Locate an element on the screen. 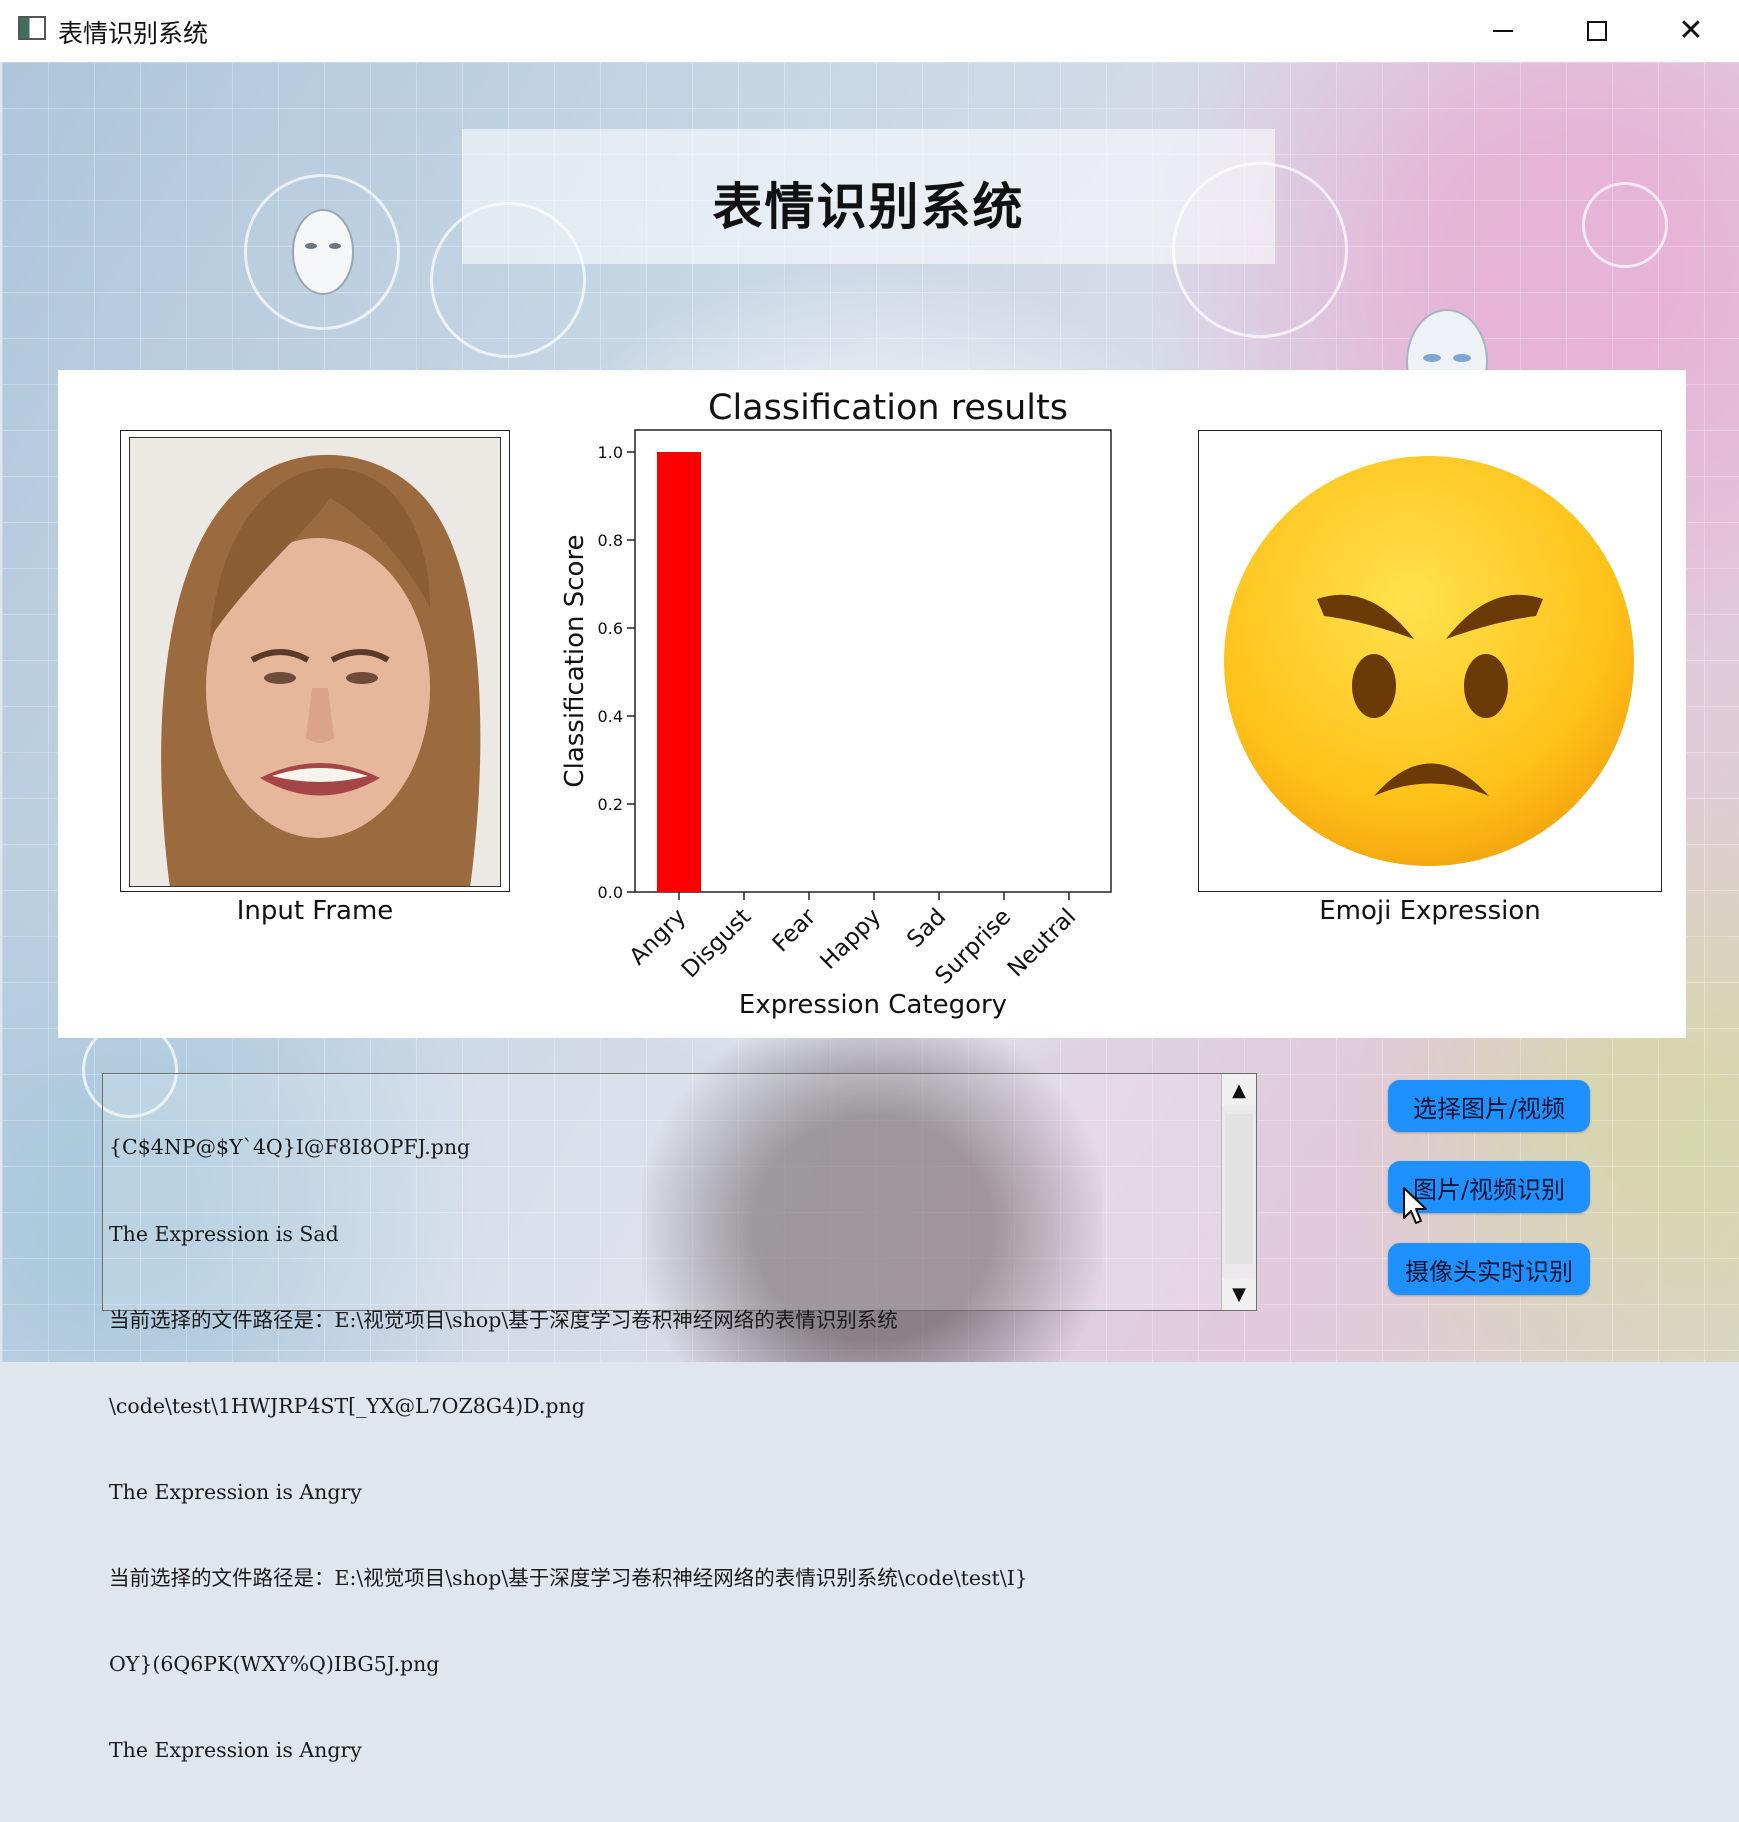 This screenshot has height=1822, width=1739. y-tick-label: 0.4 is located at coordinates (610, 716).